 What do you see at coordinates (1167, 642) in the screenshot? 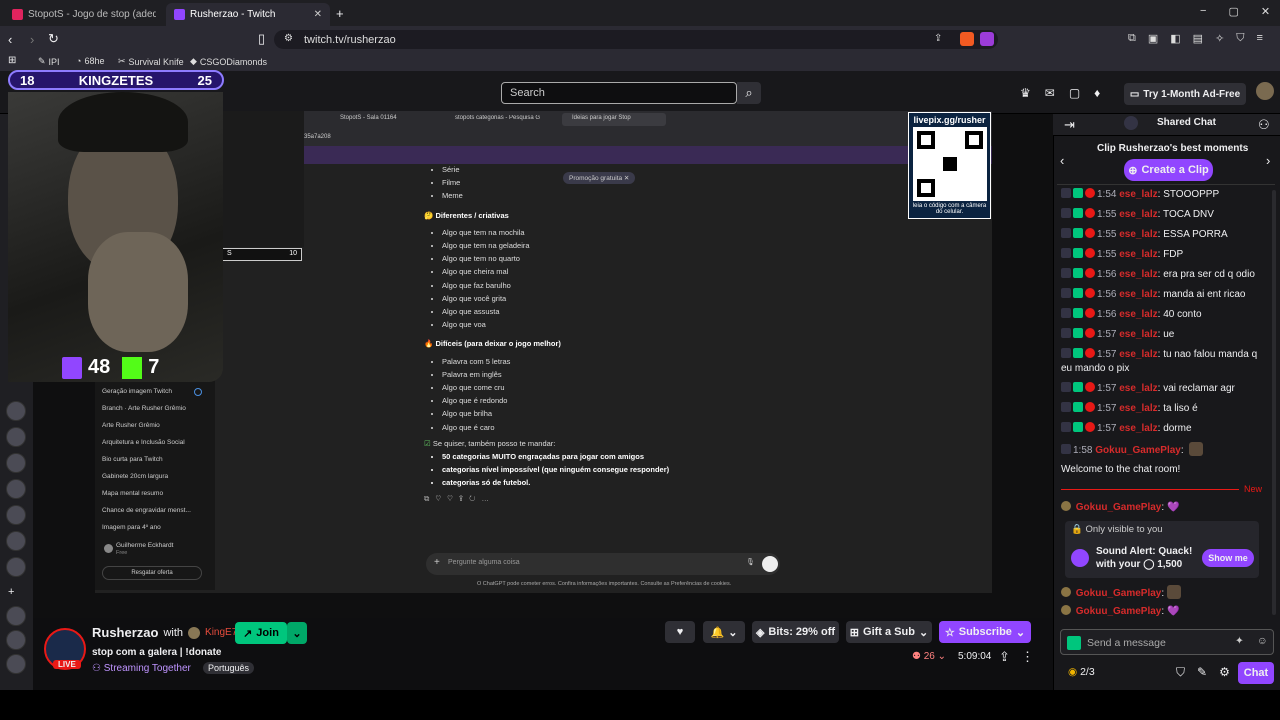
I see `send-message-input: Send a message ✦ ☺` at bounding box center [1167, 642].